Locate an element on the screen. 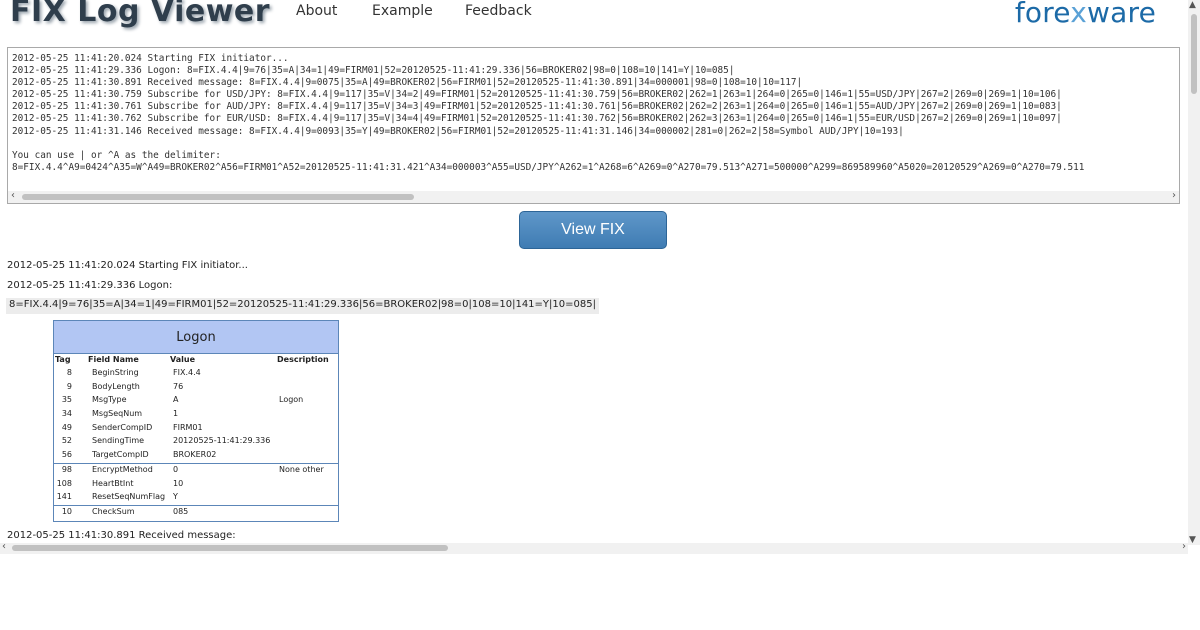  brand-text-x: x is located at coordinates (1079, 14).